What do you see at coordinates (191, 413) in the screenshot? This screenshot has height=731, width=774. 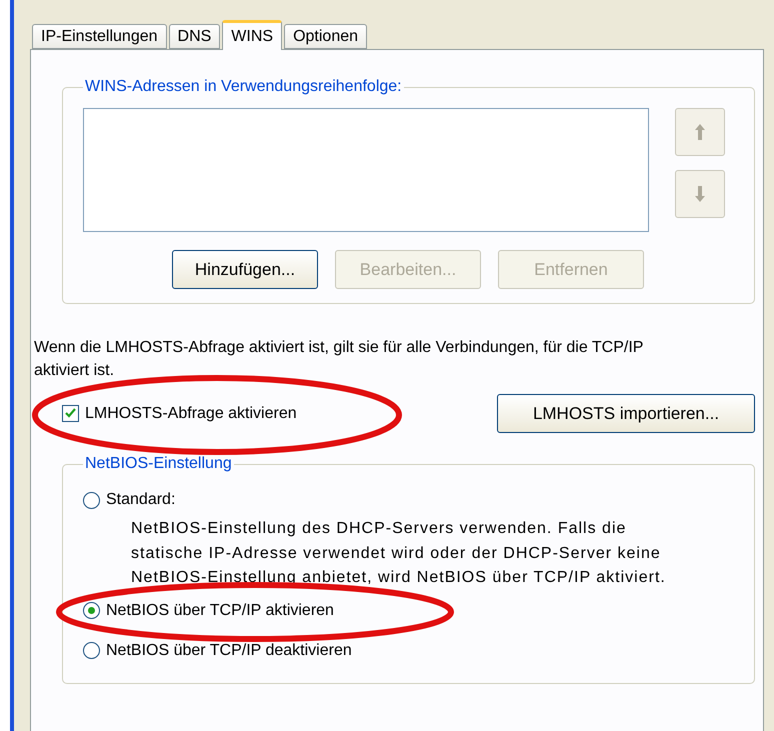 I see `checkbox-label: LMHOSTS-Abfrage aktivieren` at bounding box center [191, 413].